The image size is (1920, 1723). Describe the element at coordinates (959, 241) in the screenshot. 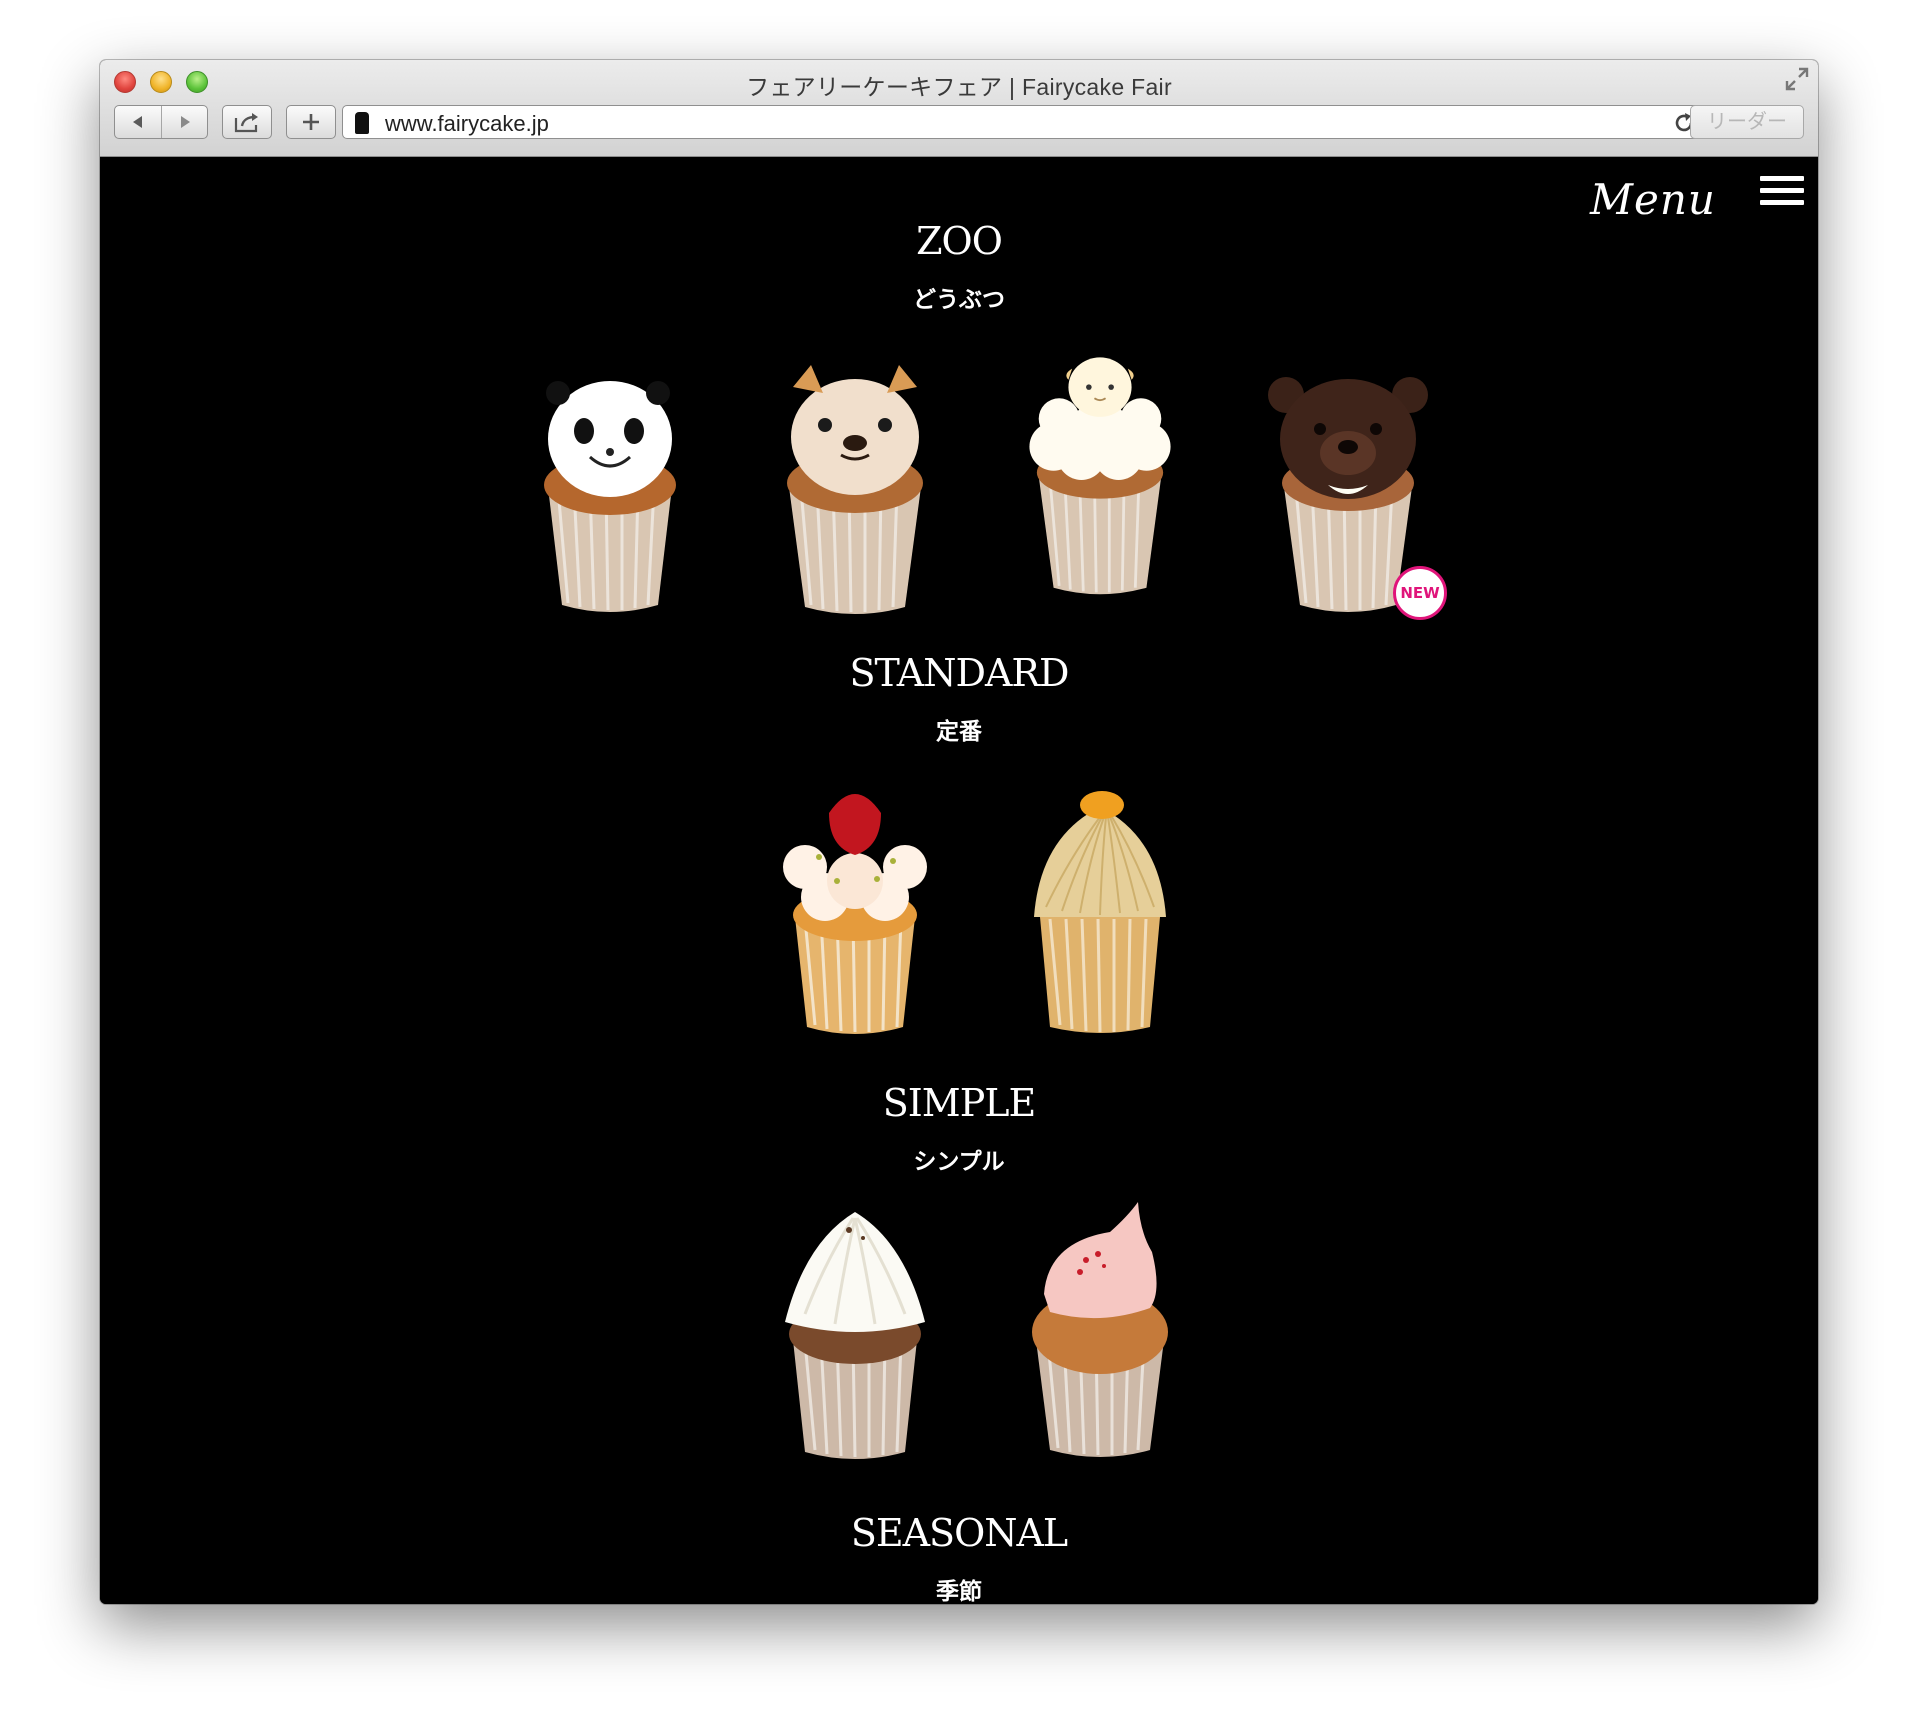

I see `section-title-zoo: ZOO` at that location.